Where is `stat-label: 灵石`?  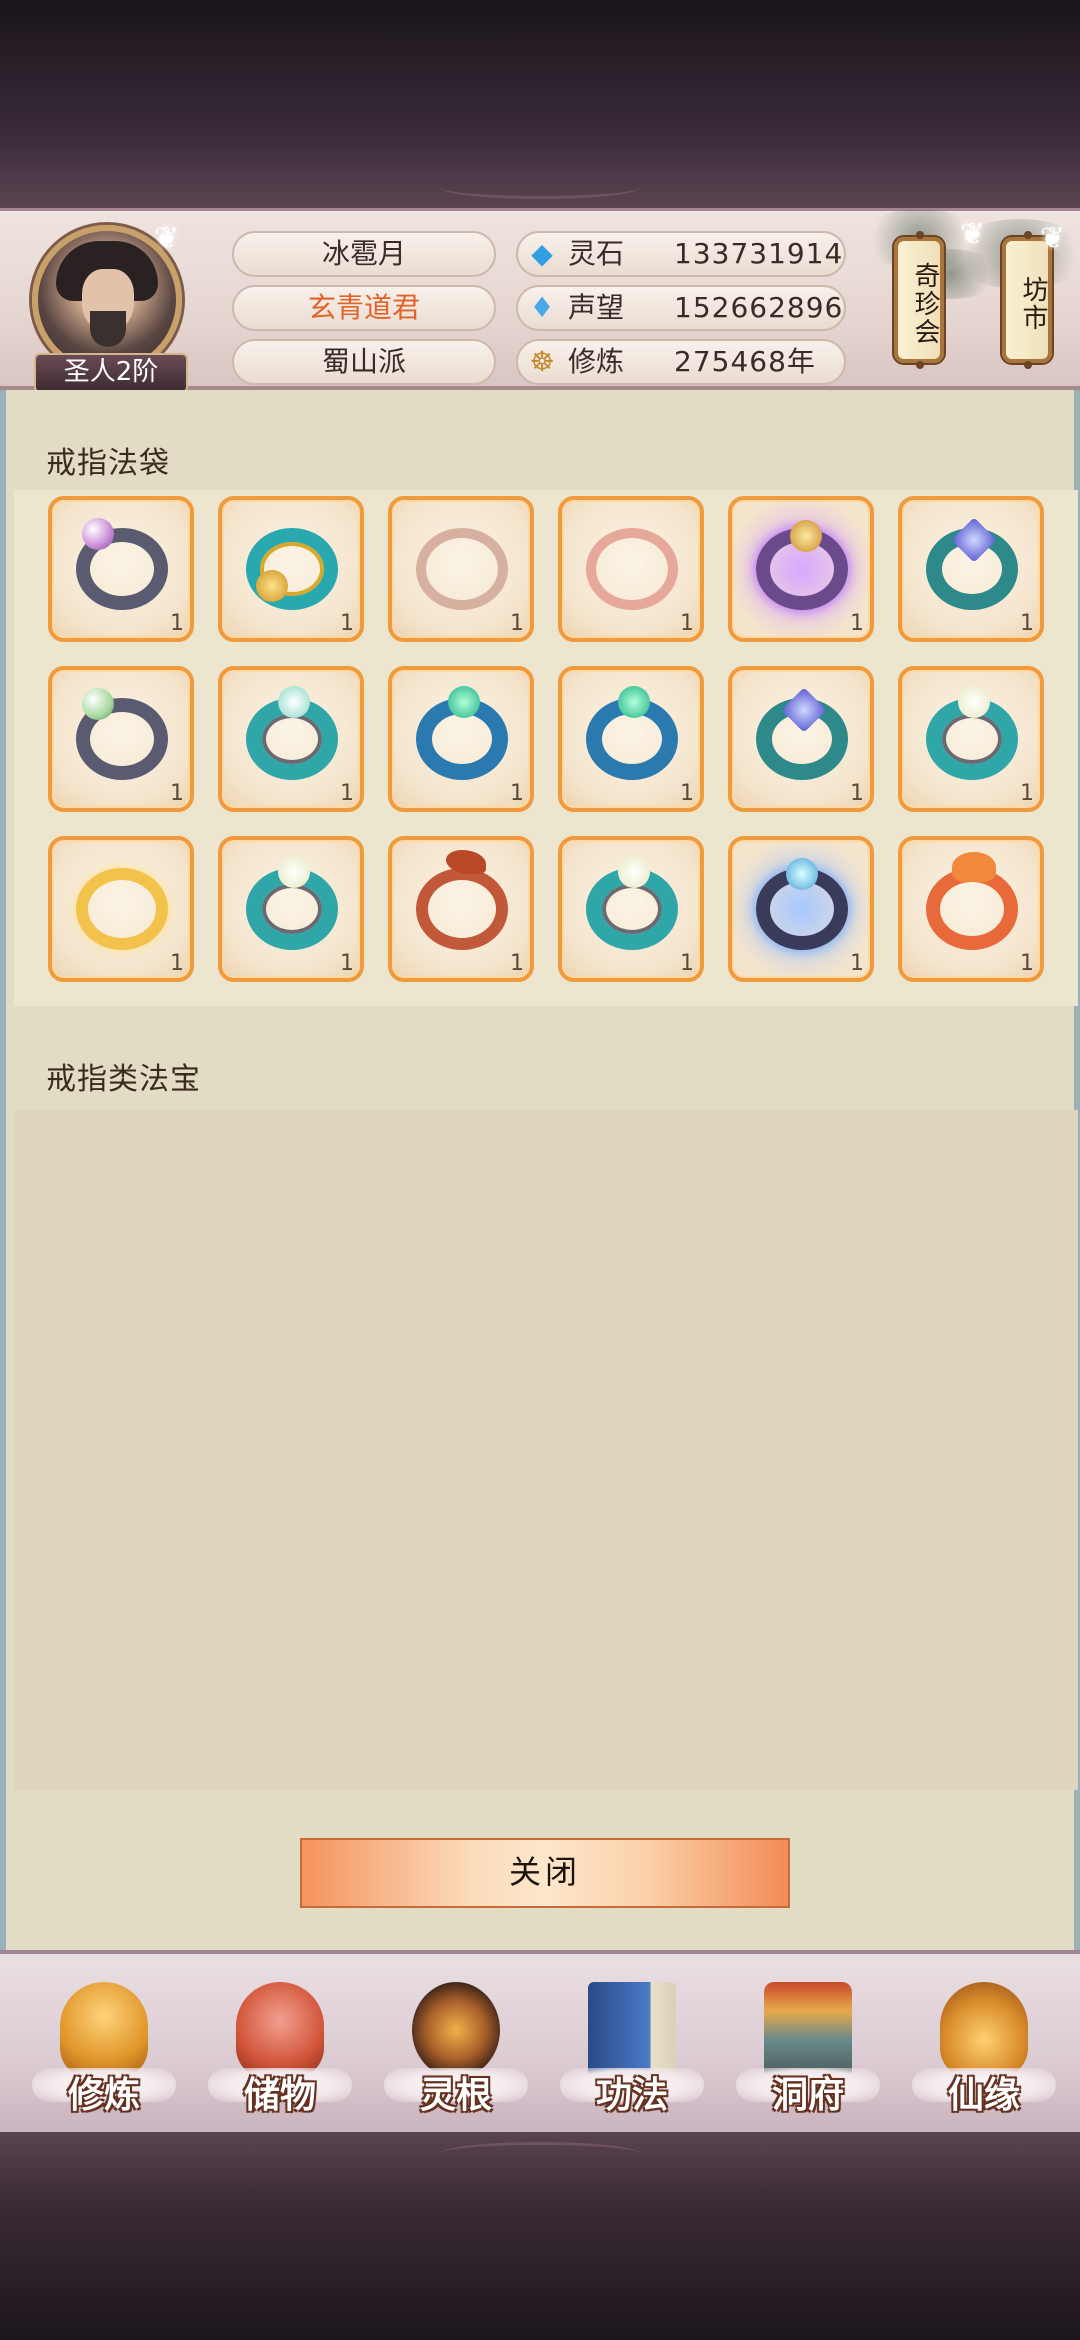
stat-label: 灵石 is located at coordinates (596, 253).